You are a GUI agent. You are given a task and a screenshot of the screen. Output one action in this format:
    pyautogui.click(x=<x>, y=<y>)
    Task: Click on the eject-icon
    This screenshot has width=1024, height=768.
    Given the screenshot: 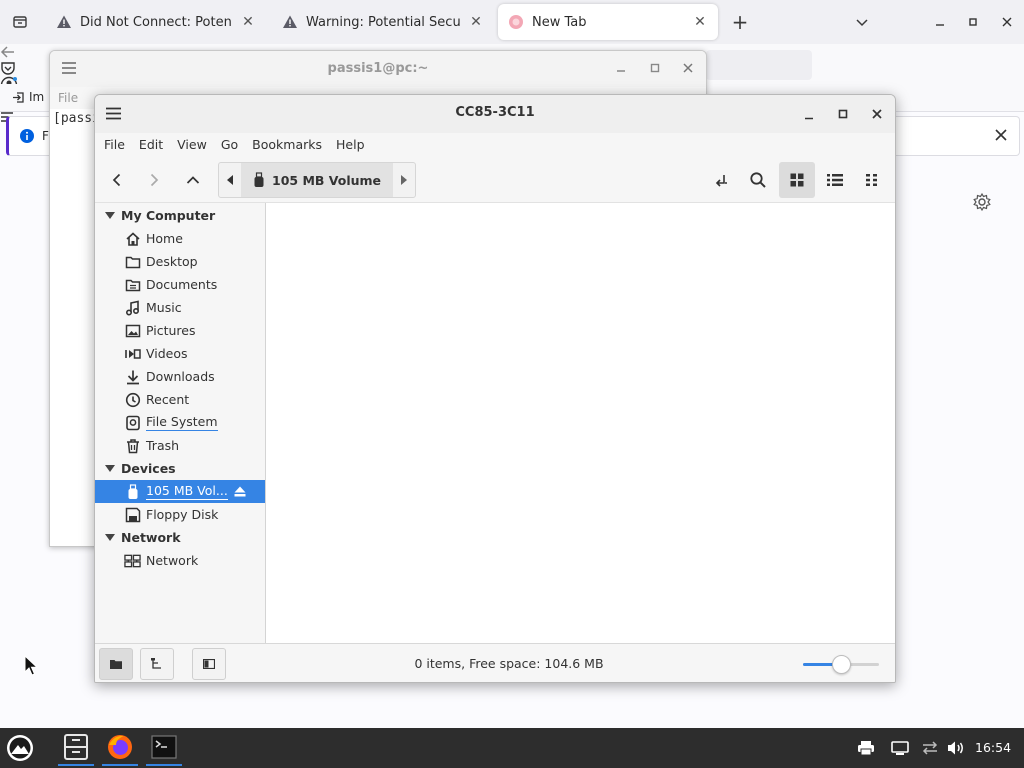 What is the action you would take?
    pyautogui.click(x=240, y=492)
    